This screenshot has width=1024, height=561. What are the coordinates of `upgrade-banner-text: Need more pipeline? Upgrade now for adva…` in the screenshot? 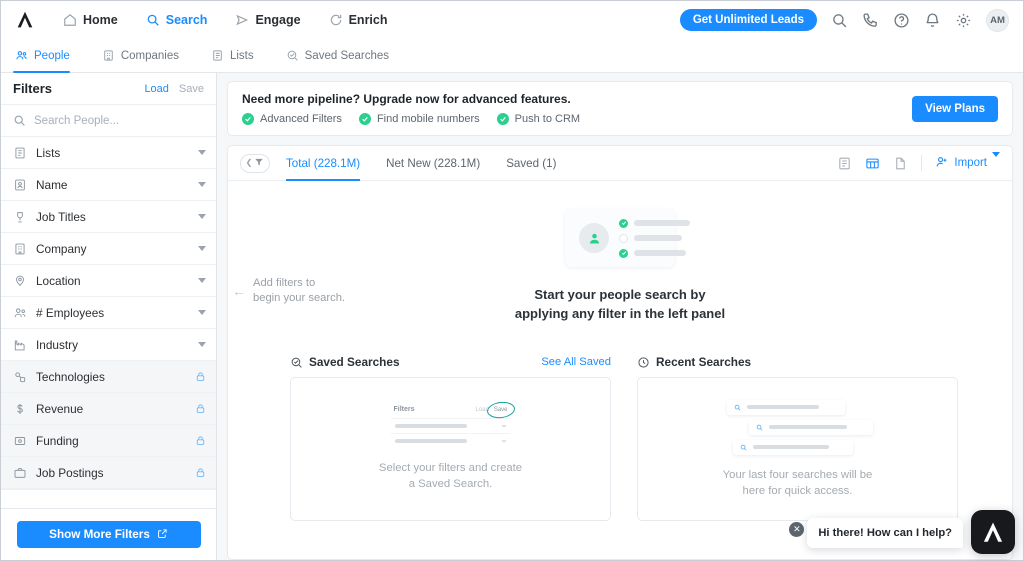 It's located at (577, 108).